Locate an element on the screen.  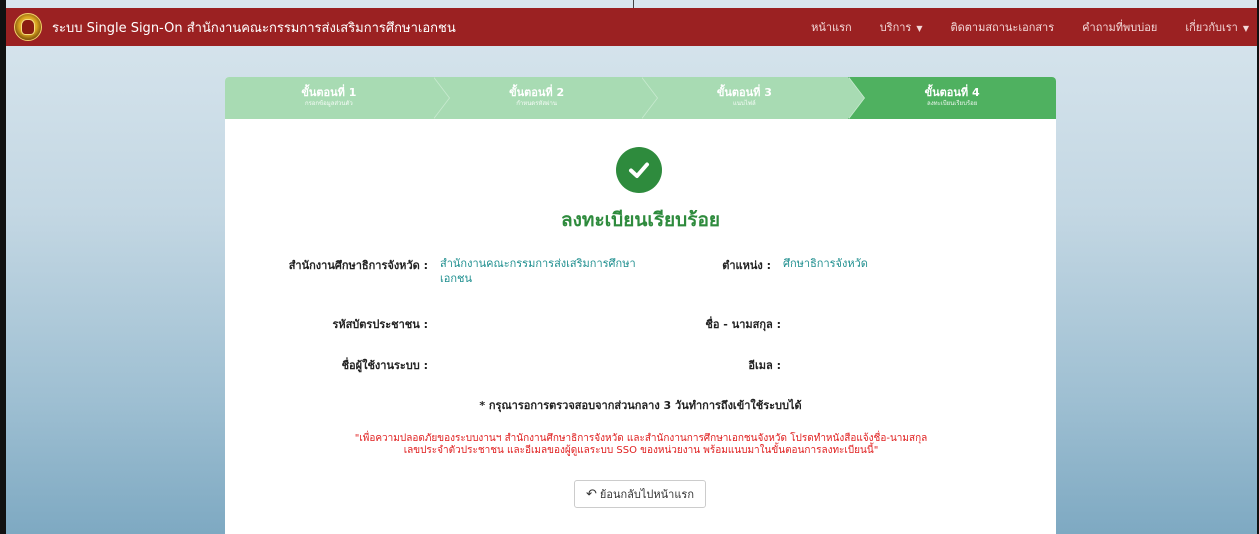
undo-icon: ↶ is located at coordinates (591, 494).